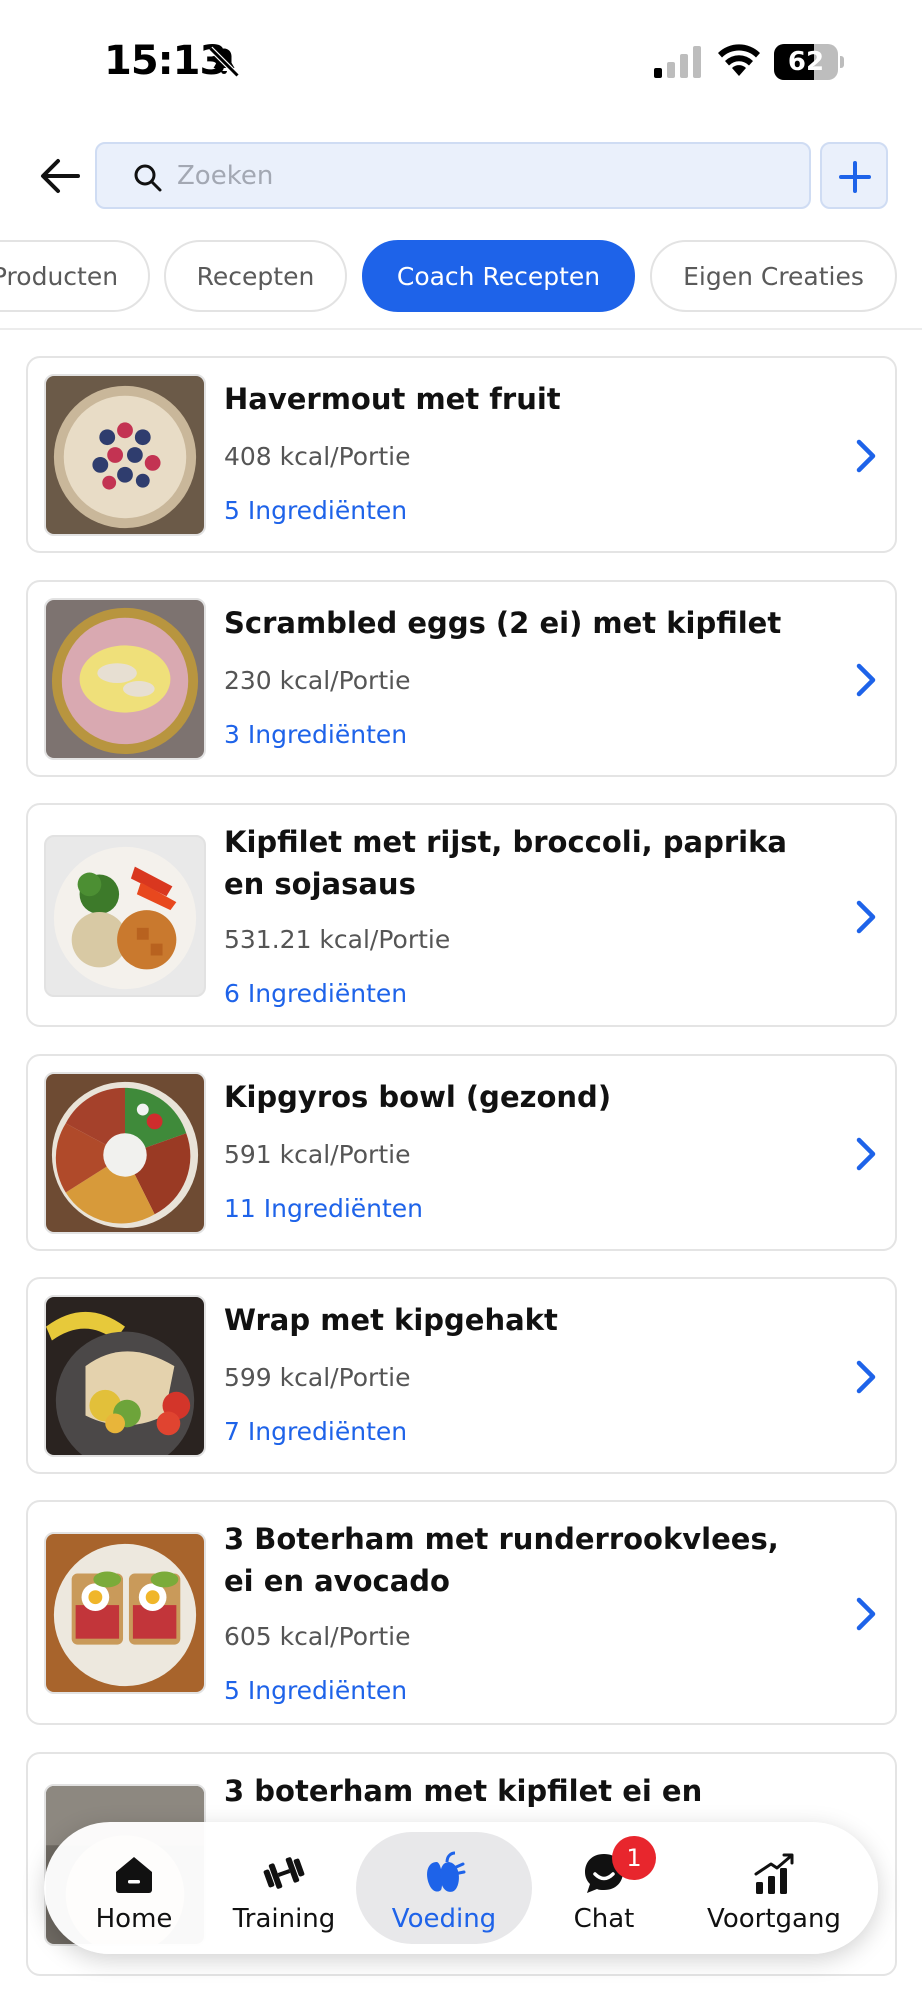  What do you see at coordinates (806, 62) in the screenshot?
I see `battery-percentage: 62` at bounding box center [806, 62].